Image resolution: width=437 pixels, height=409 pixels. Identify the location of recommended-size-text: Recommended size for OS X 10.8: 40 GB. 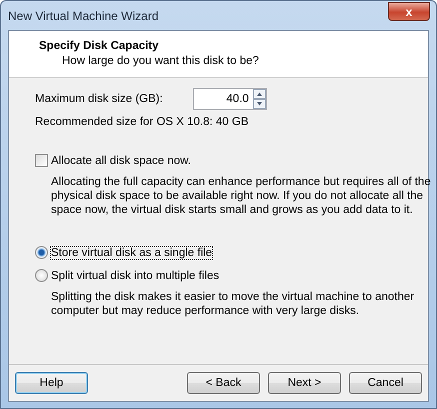
(142, 122).